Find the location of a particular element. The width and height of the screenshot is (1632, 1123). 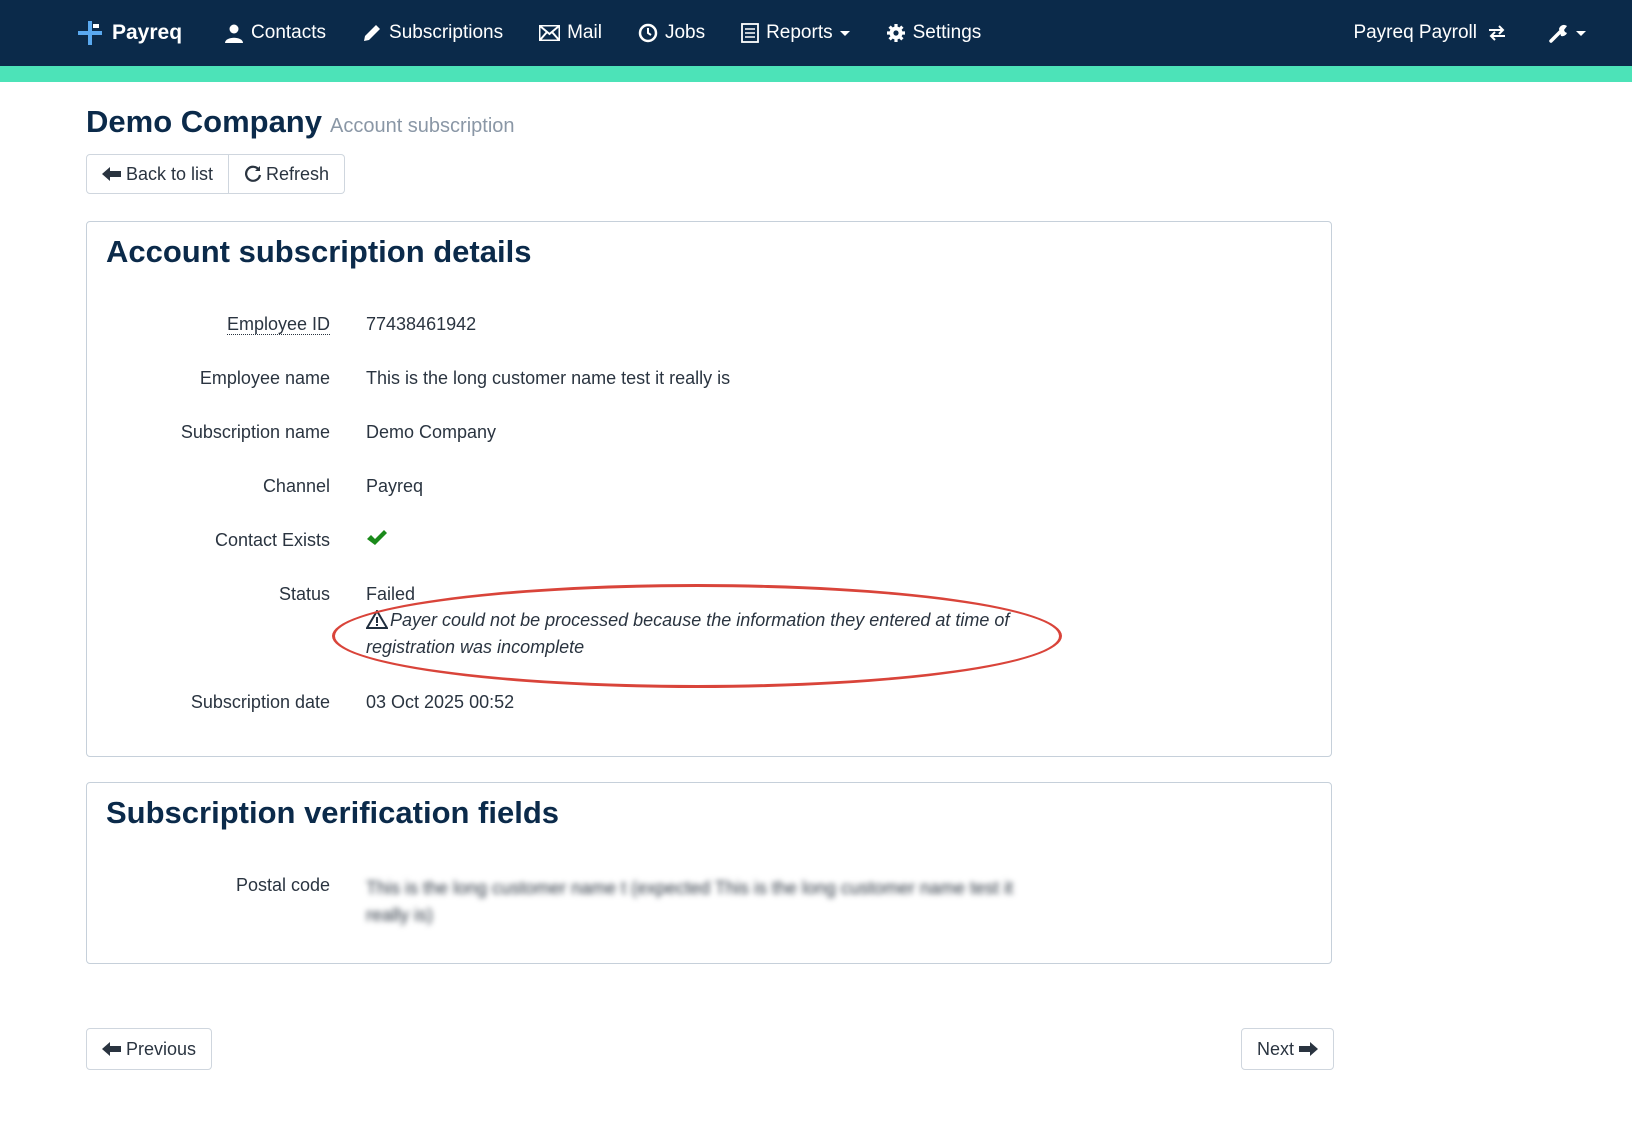

previous-button: Previous is located at coordinates (149, 1049).